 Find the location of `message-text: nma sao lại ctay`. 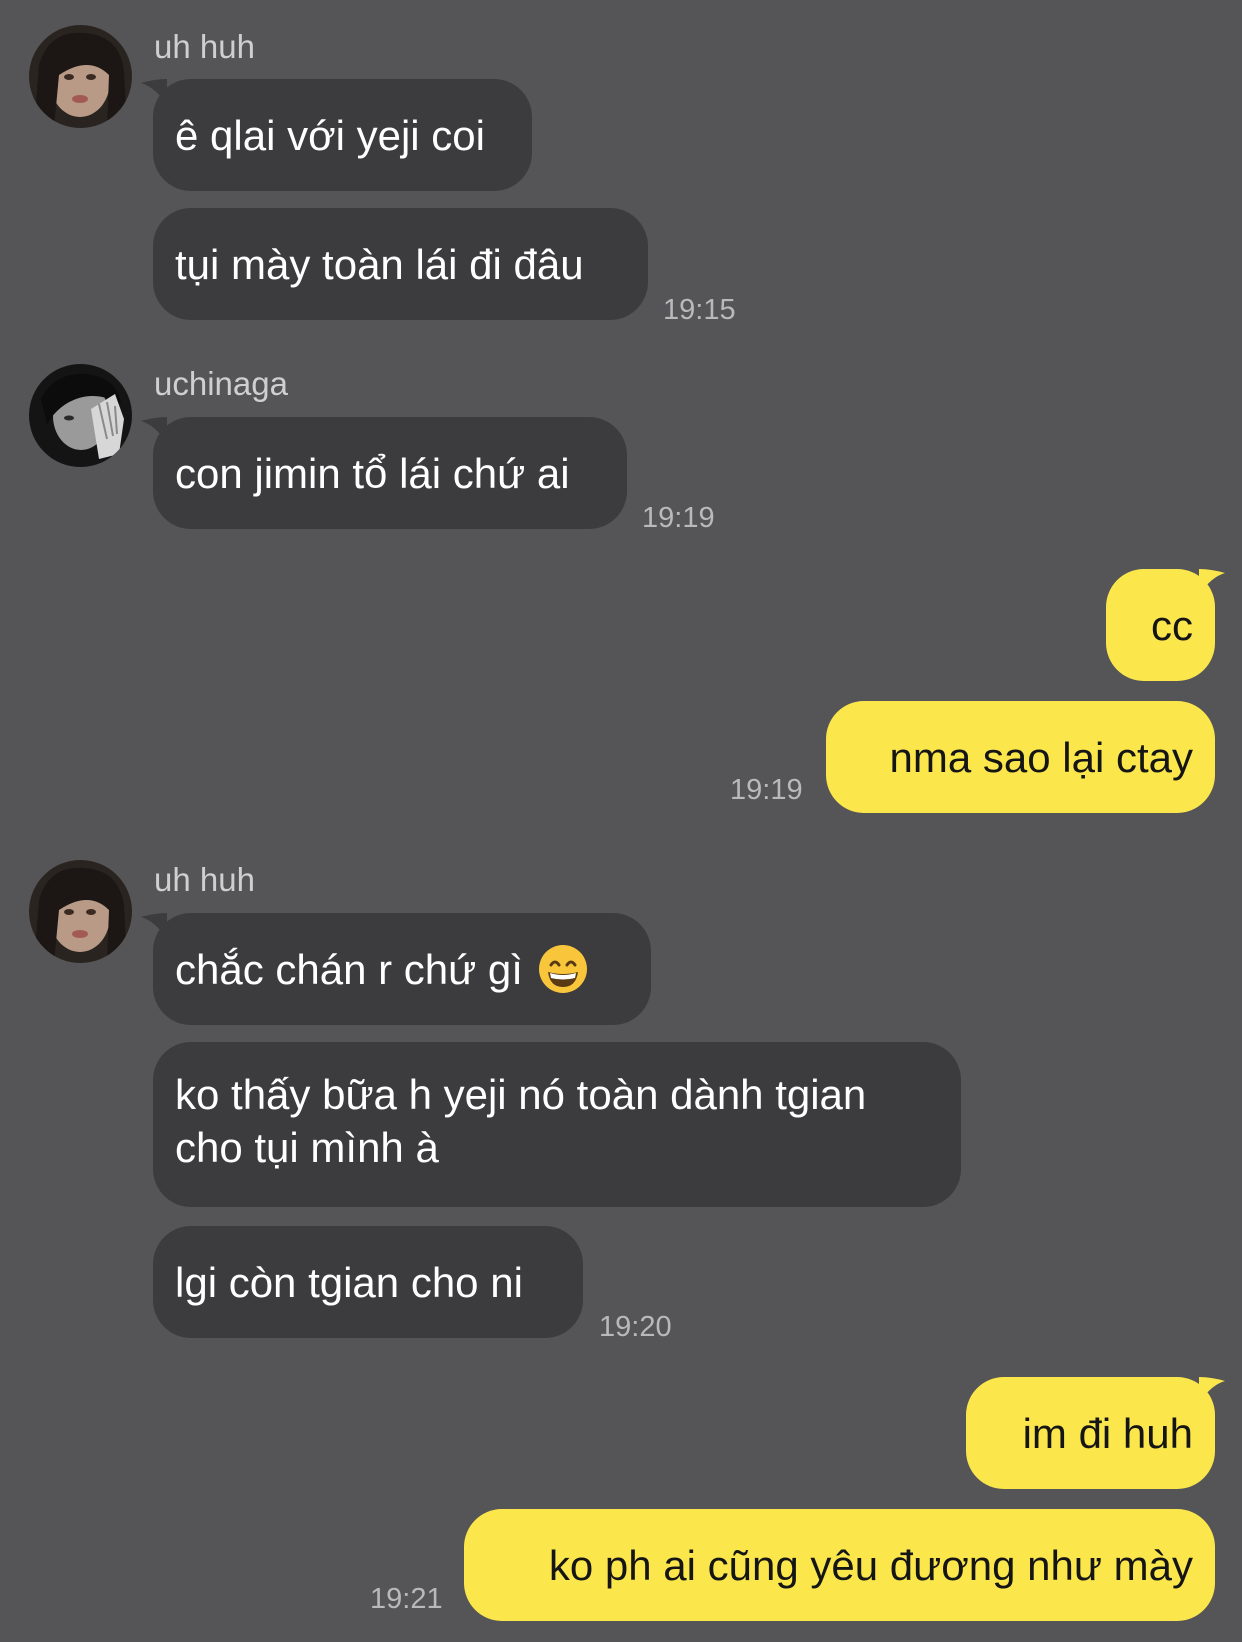

message-text: nma sao lại ctay is located at coordinates (1041, 757).